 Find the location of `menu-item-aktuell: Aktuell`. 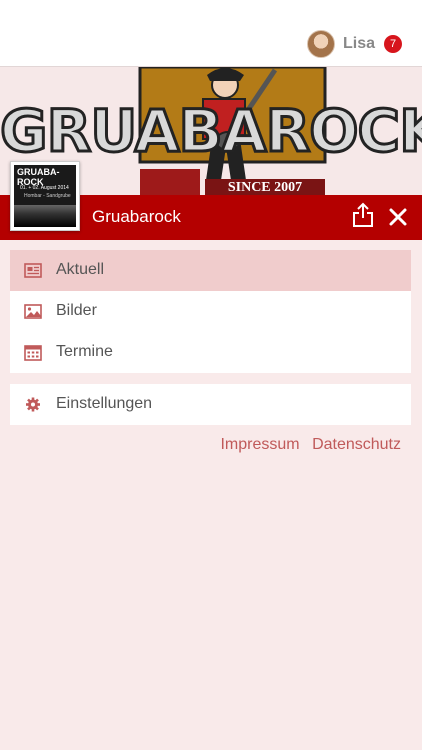

menu-item-aktuell: Aktuell is located at coordinates (210, 270).